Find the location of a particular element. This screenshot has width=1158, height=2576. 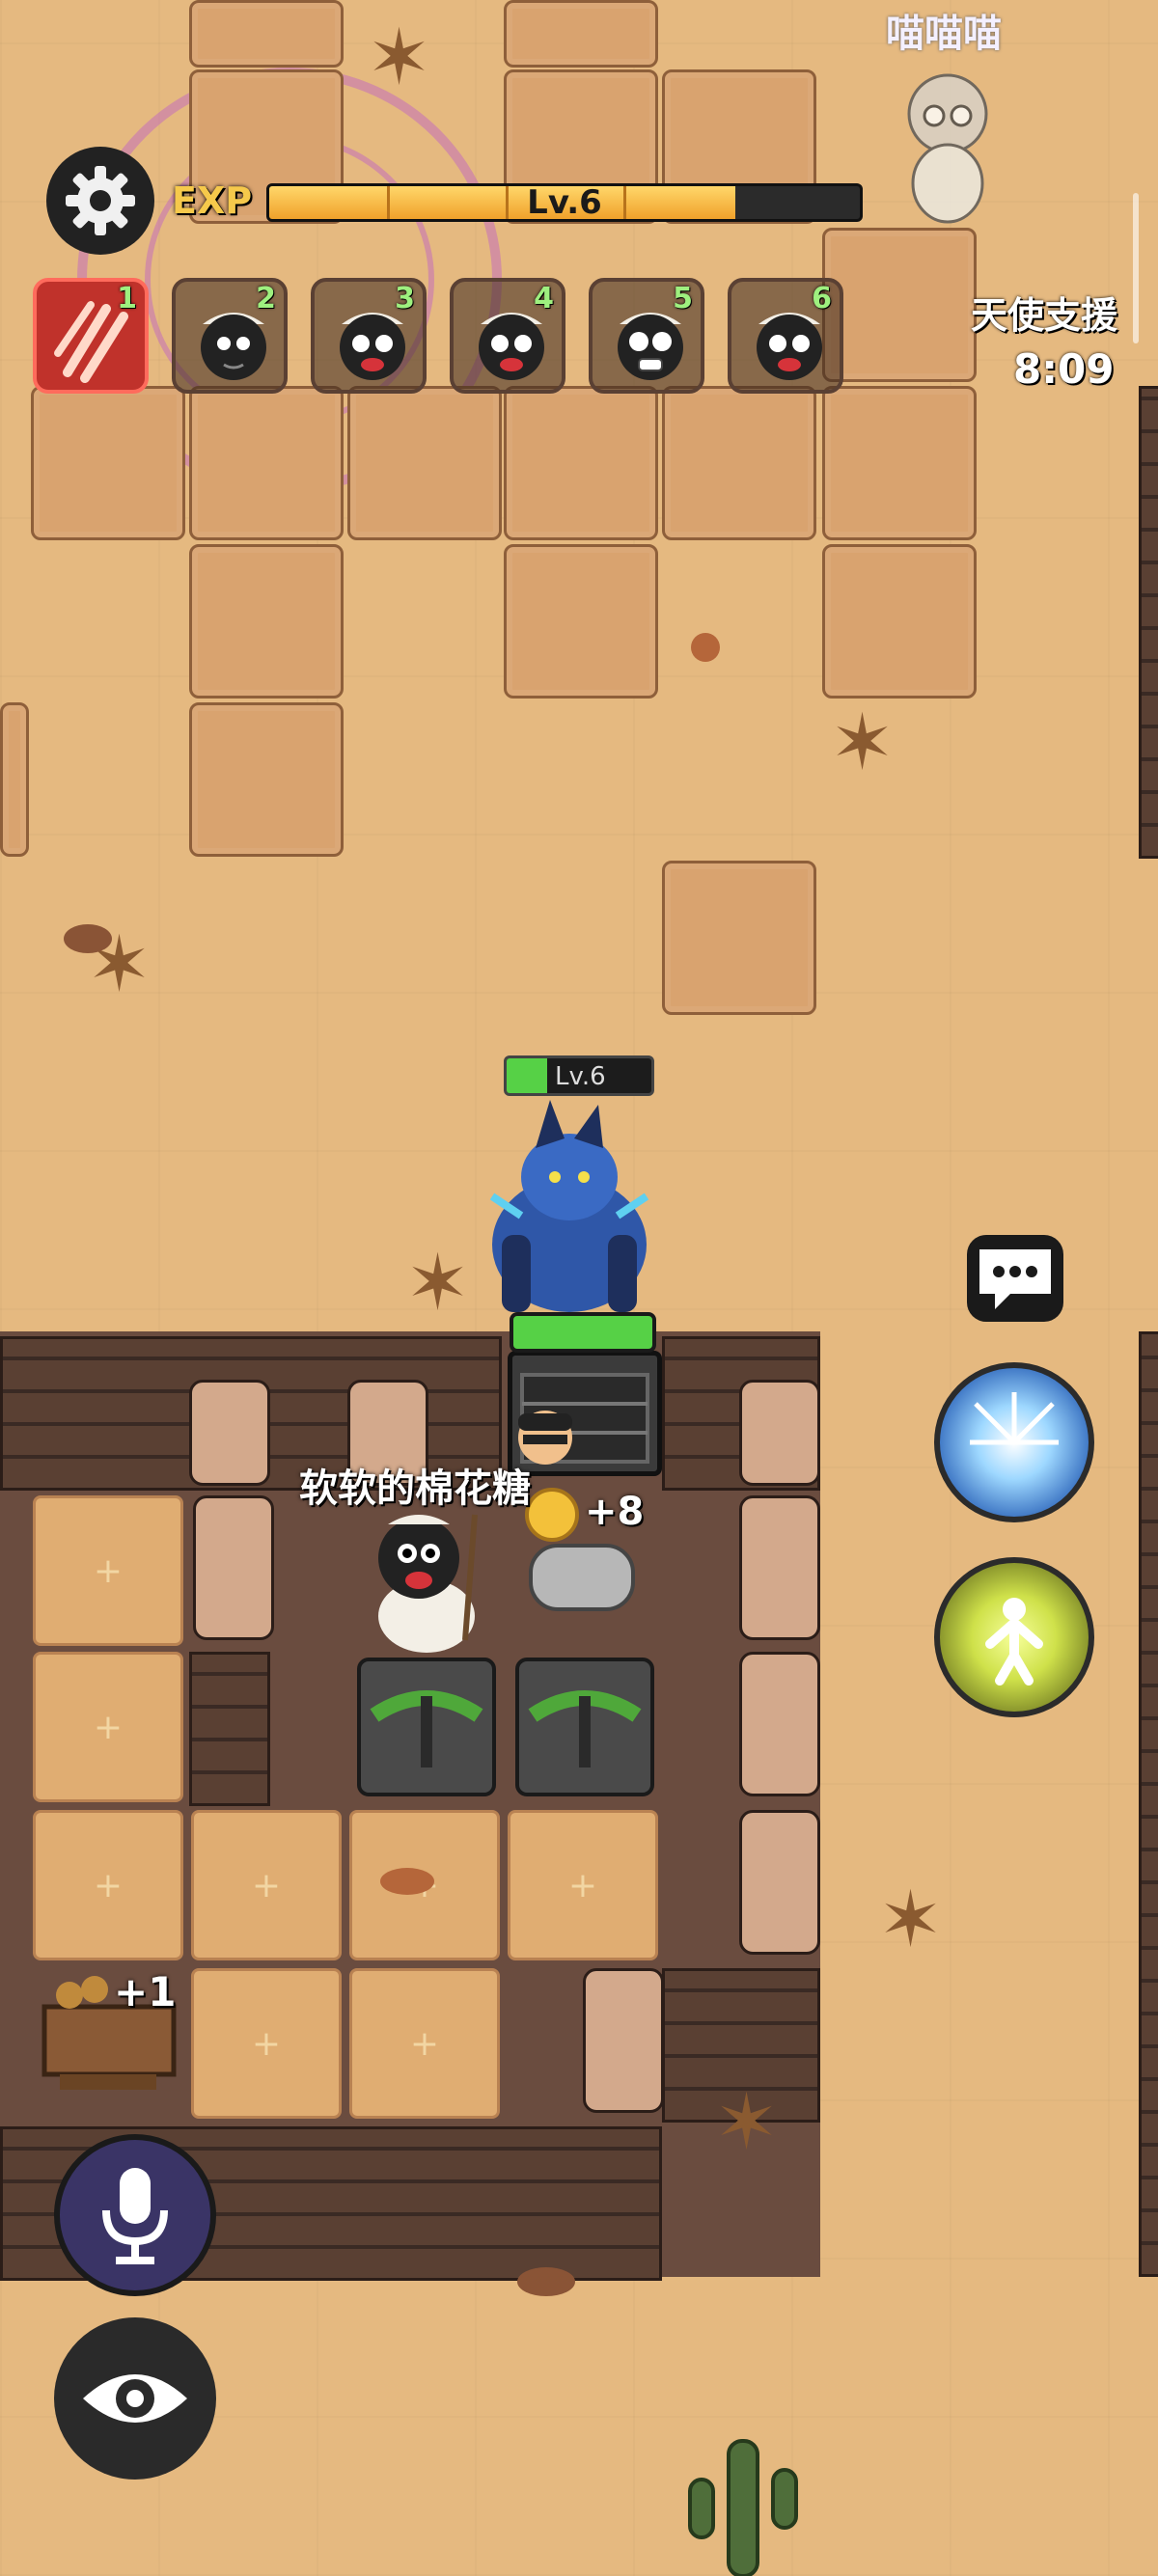

gold-coin-icon is located at coordinates (552, 1515).